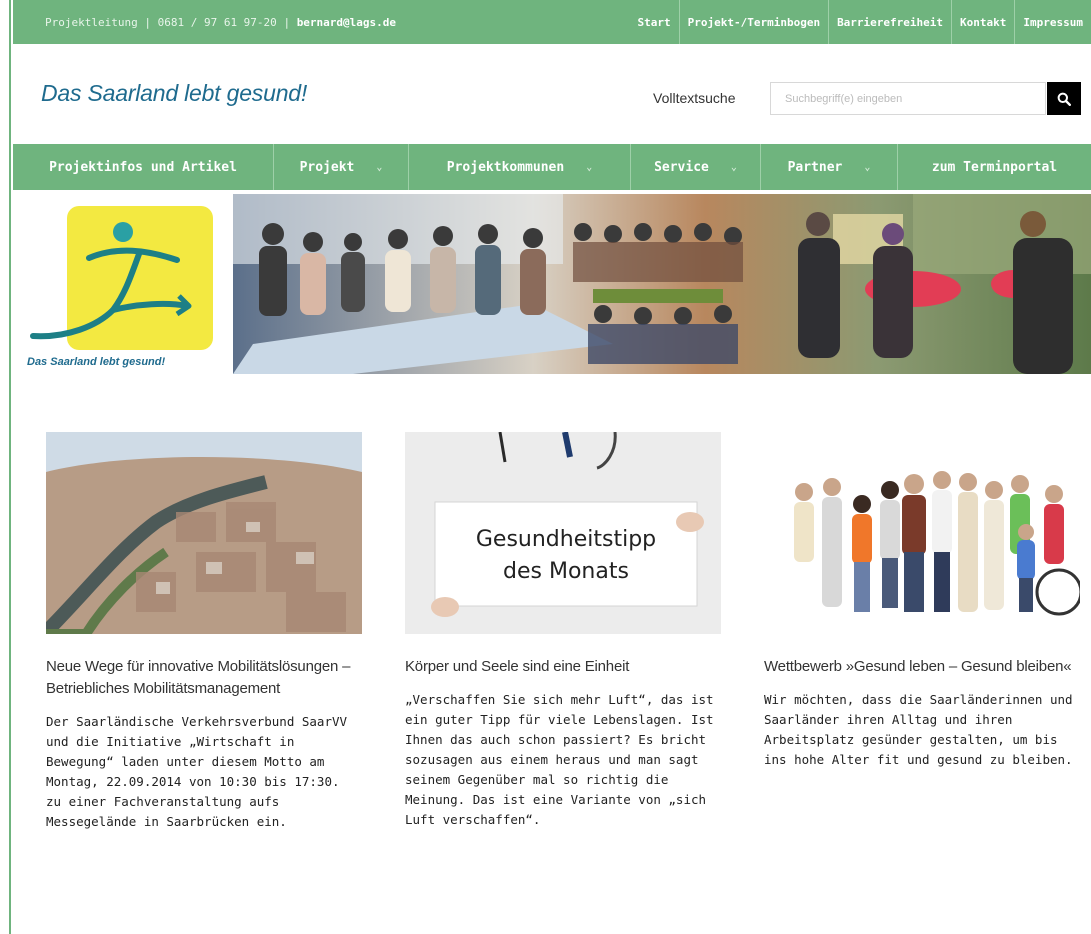  I want to click on site-brand-link: Das Saarland lebt gesund!, so click(174, 93).